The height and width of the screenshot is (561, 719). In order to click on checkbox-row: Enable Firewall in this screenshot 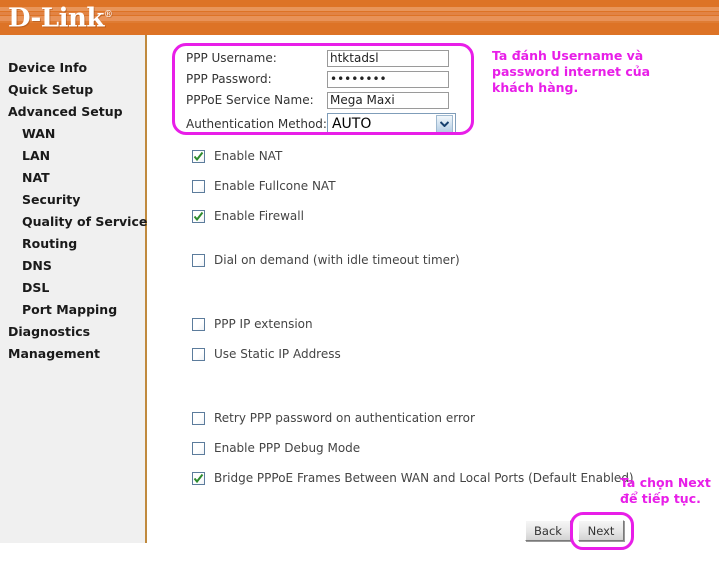, I will do `click(248, 216)`.